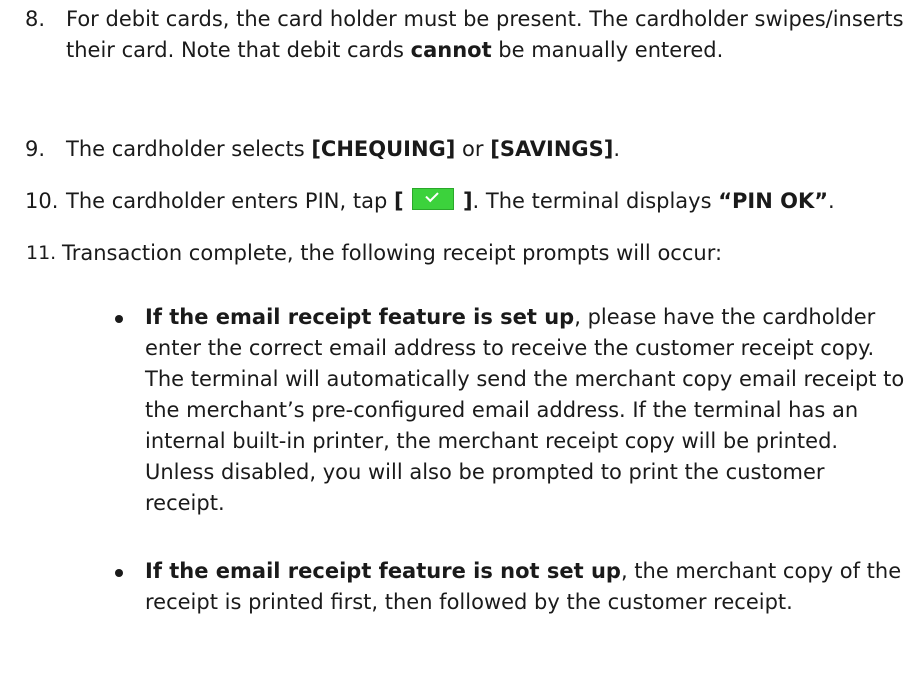  I want to click on step-number: 11., so click(41, 253).